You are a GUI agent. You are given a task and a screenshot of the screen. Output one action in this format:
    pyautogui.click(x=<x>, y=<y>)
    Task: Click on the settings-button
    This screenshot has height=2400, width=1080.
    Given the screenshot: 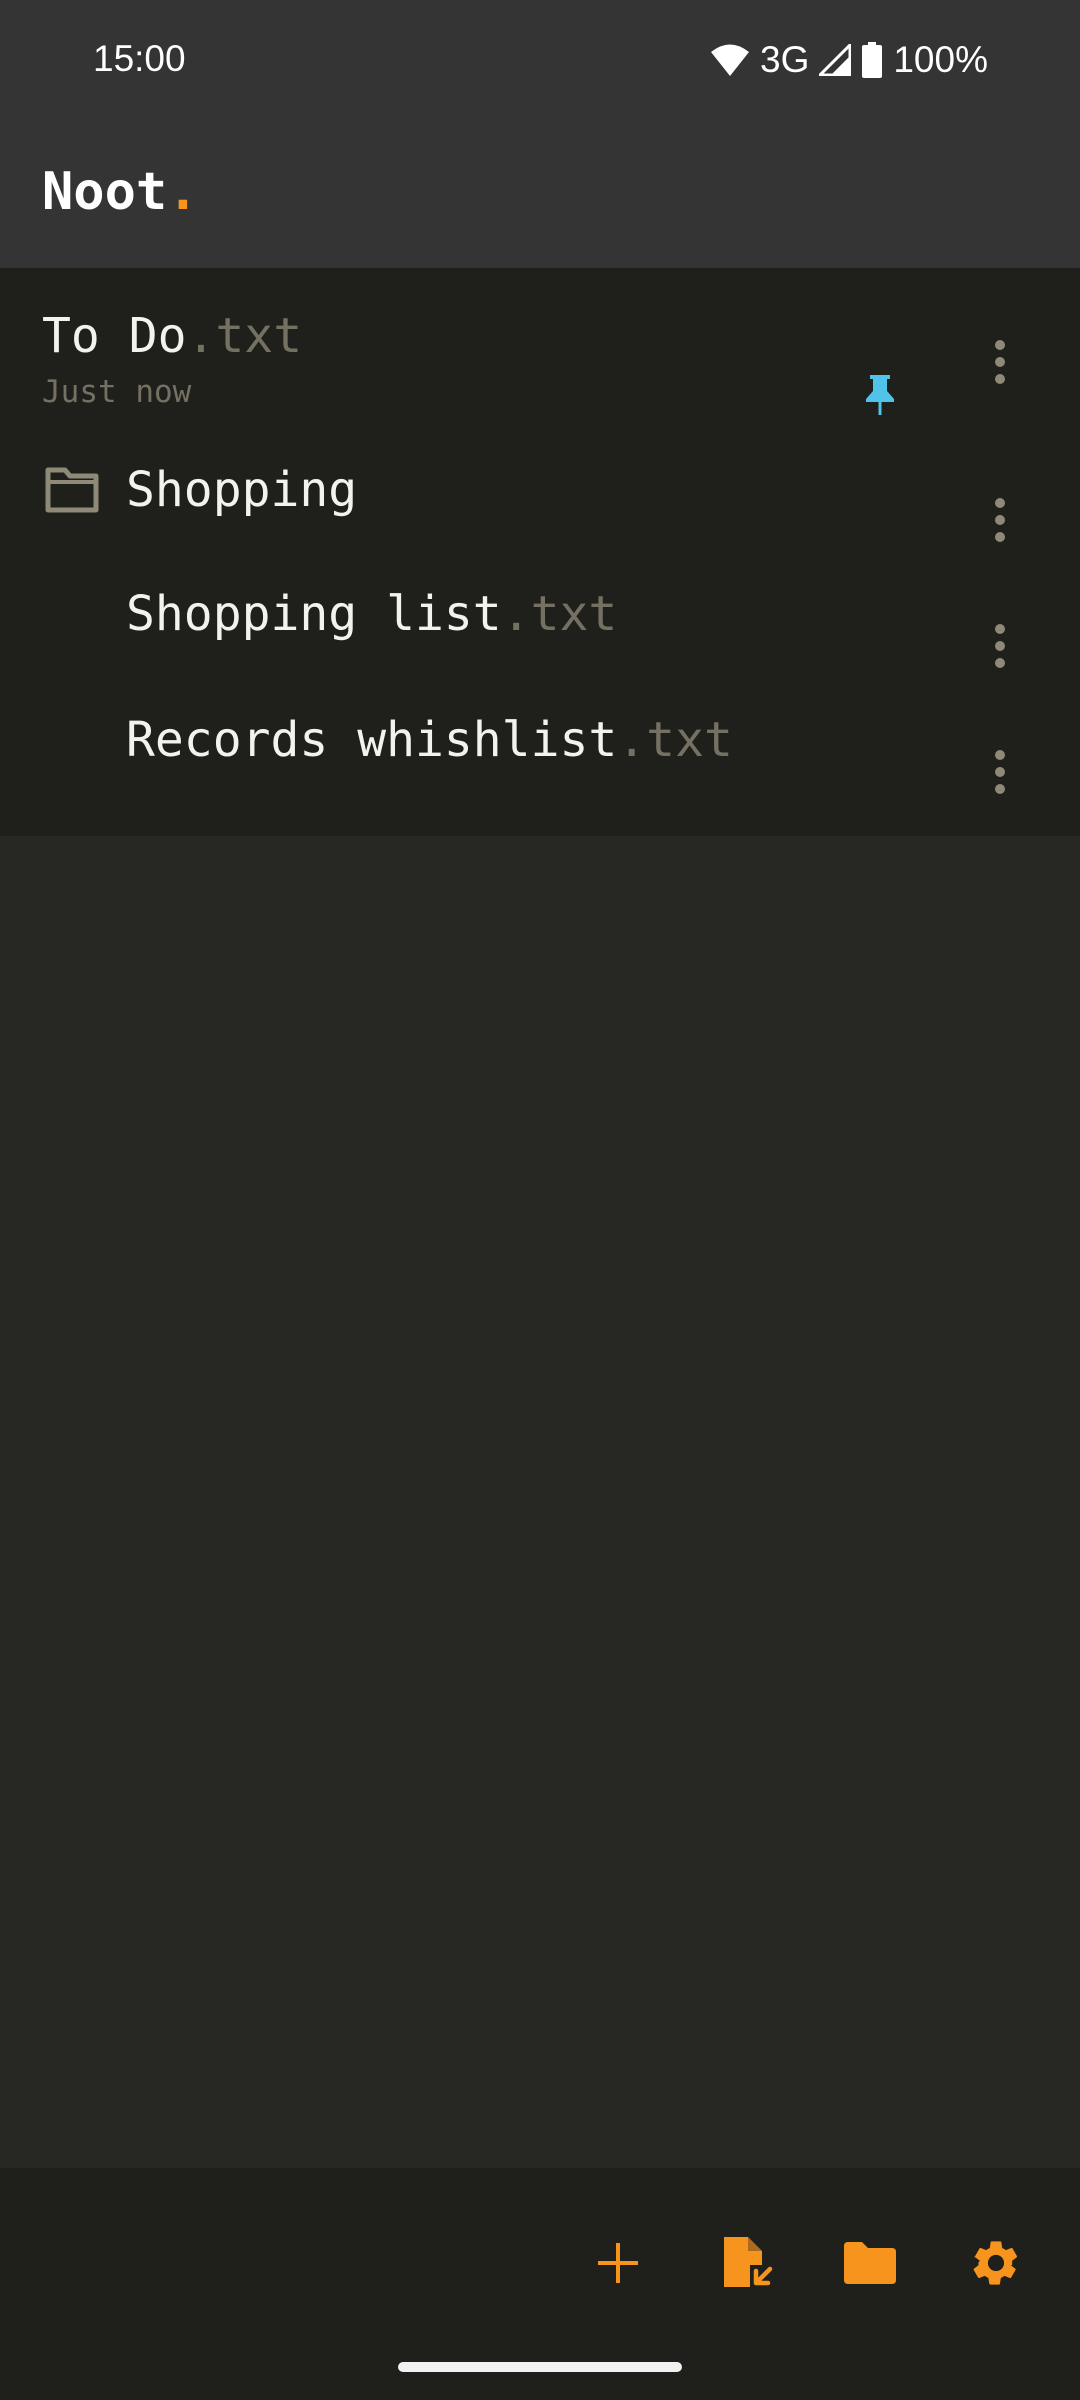 What is the action you would take?
    pyautogui.click(x=996, y=2263)
    